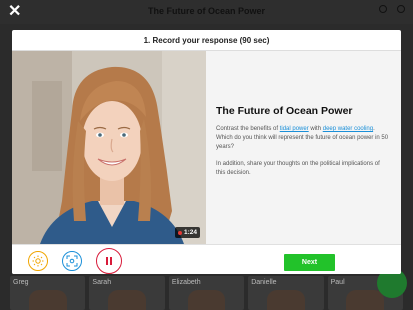 The image size is (413, 310). I want to click on participant-tile: Greg, so click(48, 293).